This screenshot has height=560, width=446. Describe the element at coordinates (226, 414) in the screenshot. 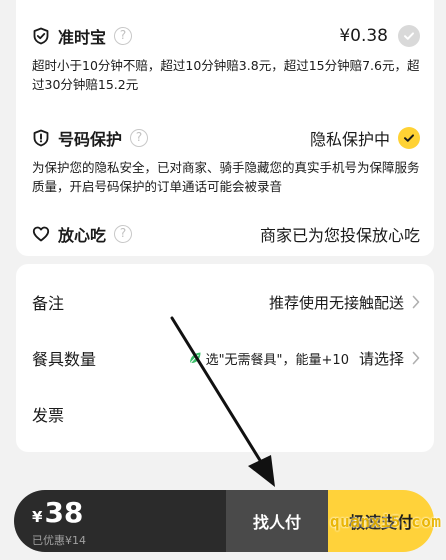

I see `invoice-row: 发票` at that location.